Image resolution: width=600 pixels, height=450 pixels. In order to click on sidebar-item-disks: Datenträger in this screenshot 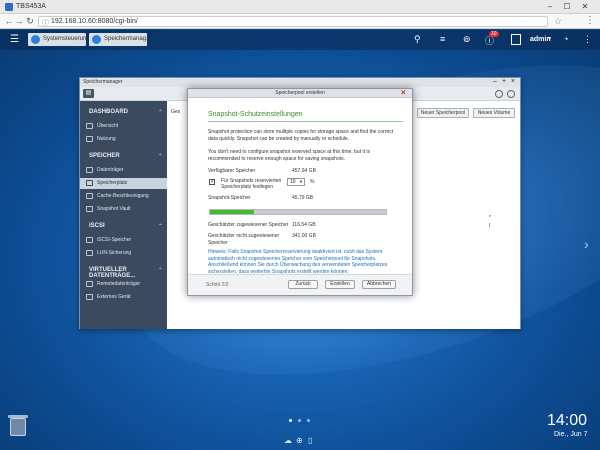, I will do `click(123, 170)`.